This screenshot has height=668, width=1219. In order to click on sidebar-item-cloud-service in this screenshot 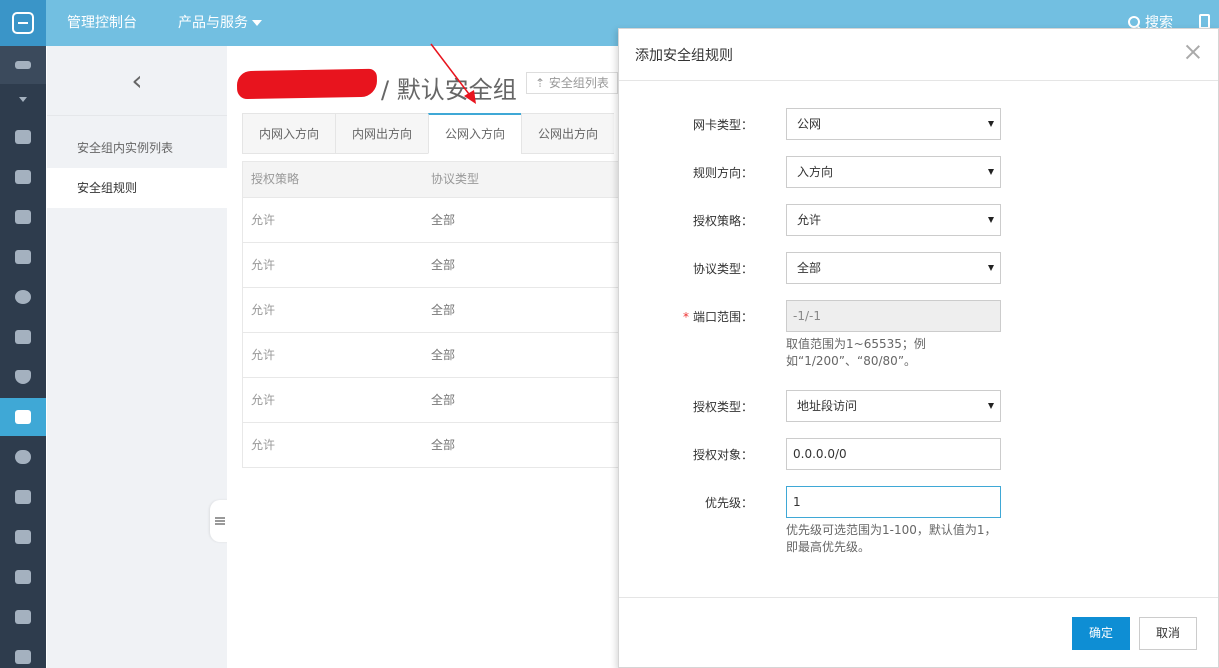, I will do `click(23, 653)`.